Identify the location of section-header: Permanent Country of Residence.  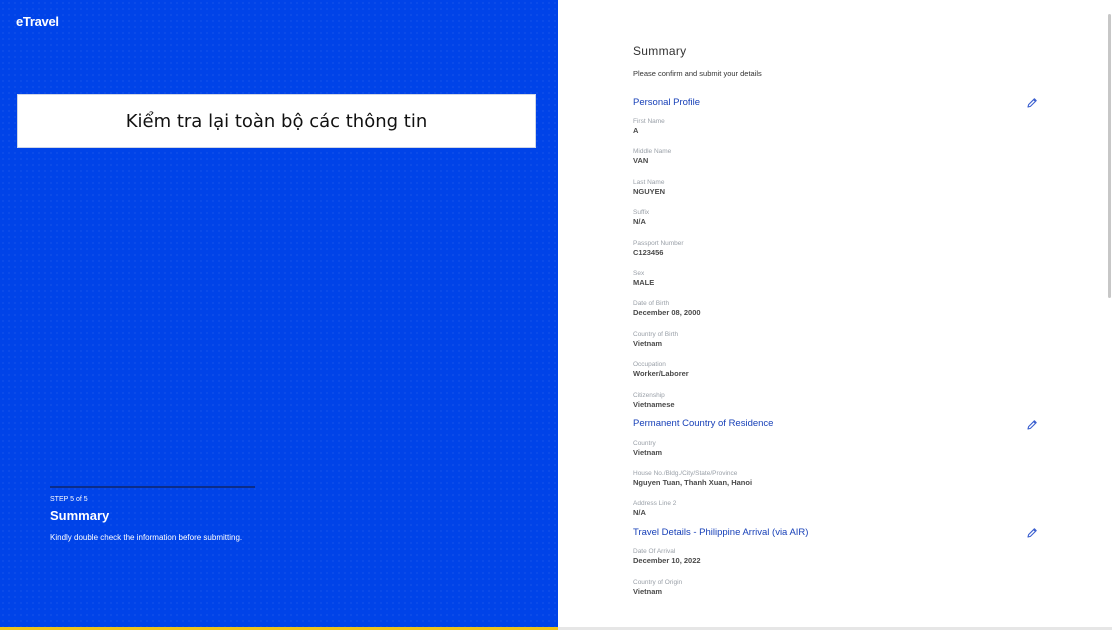
(835, 424).